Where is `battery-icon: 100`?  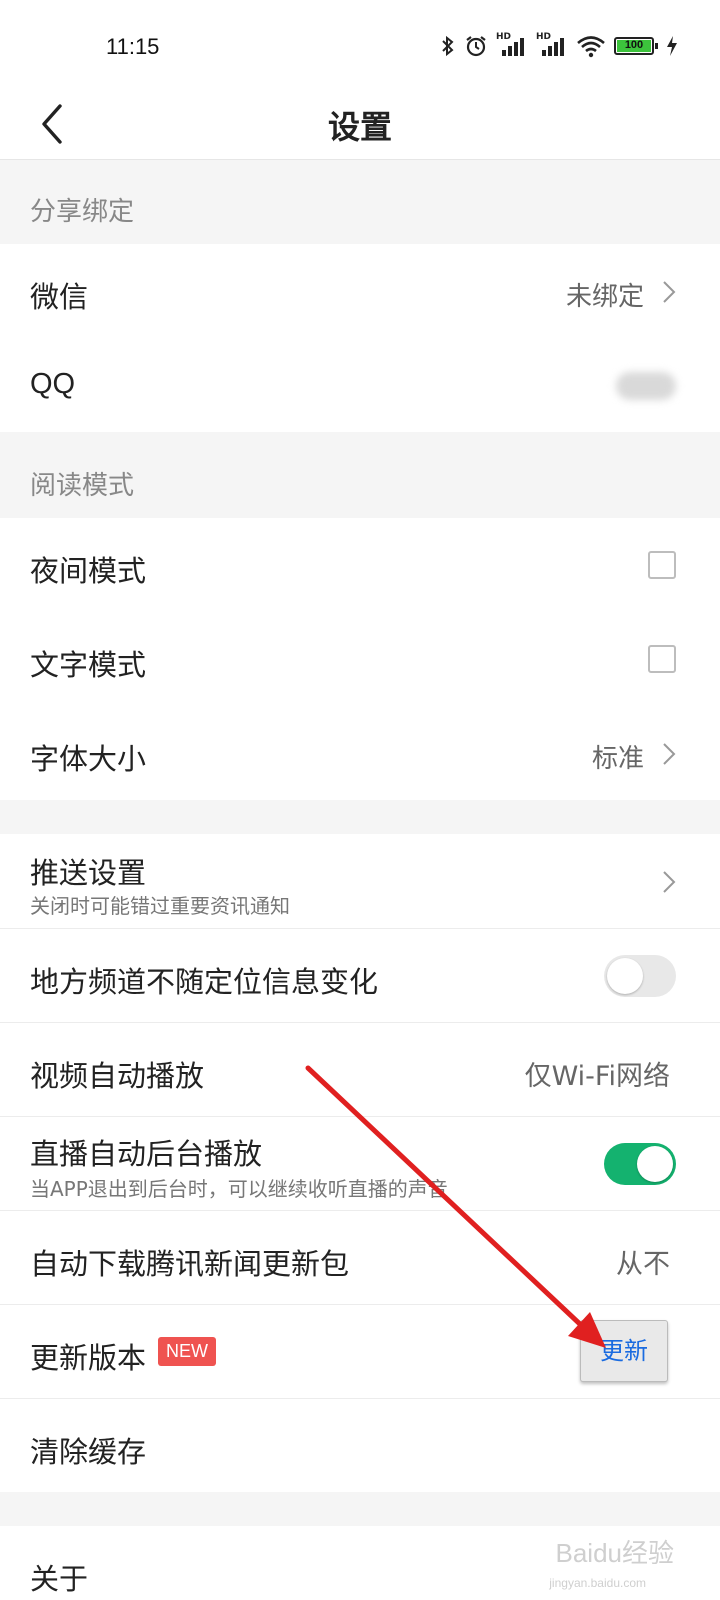
battery-icon: 100 is located at coordinates (636, 46).